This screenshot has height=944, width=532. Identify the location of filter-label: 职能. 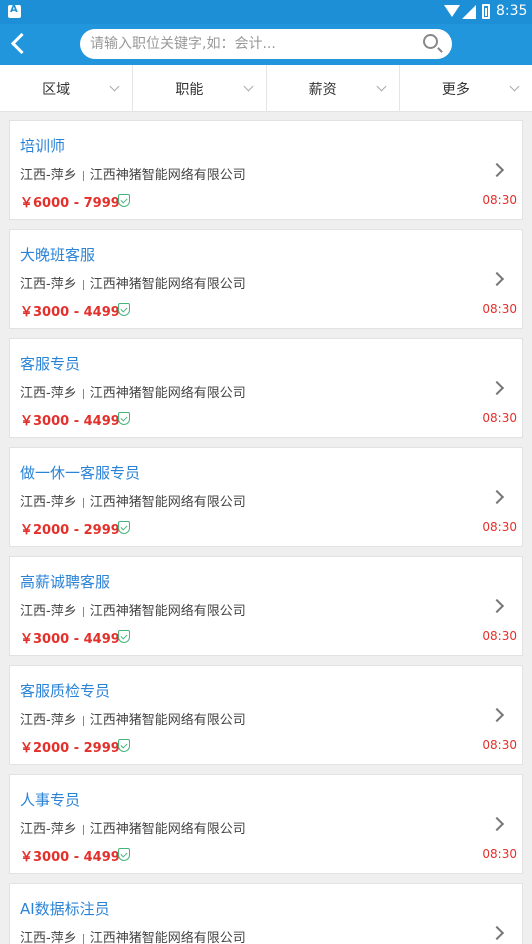
(189, 90).